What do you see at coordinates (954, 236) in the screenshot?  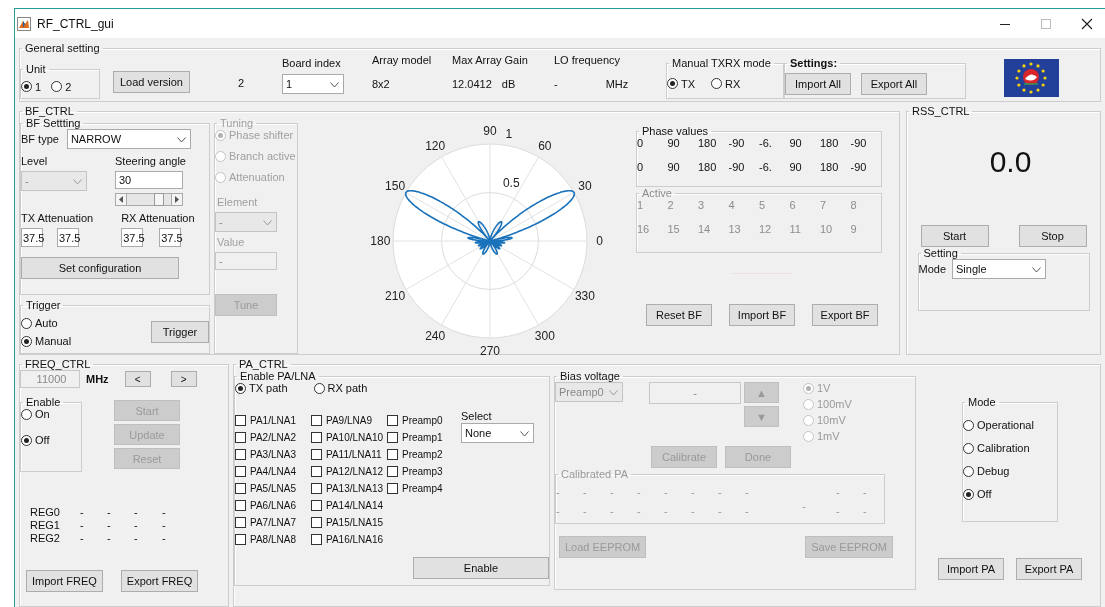 I see `rss-button: Start` at bounding box center [954, 236].